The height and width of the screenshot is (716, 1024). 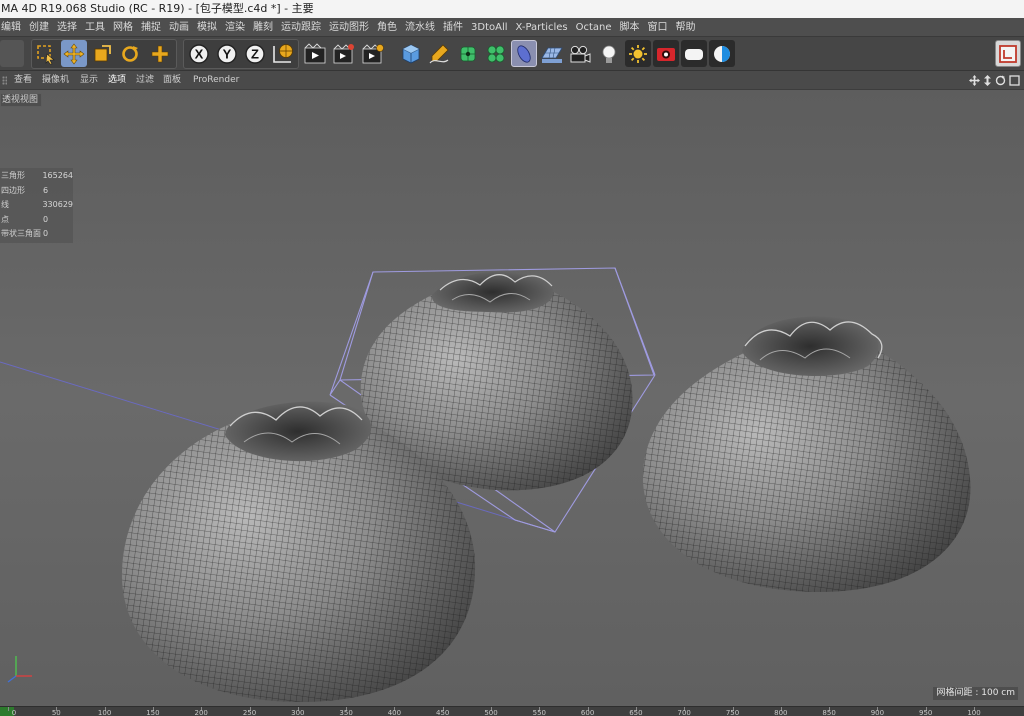 I want to click on undo-redo-stub, so click(x=12, y=53).